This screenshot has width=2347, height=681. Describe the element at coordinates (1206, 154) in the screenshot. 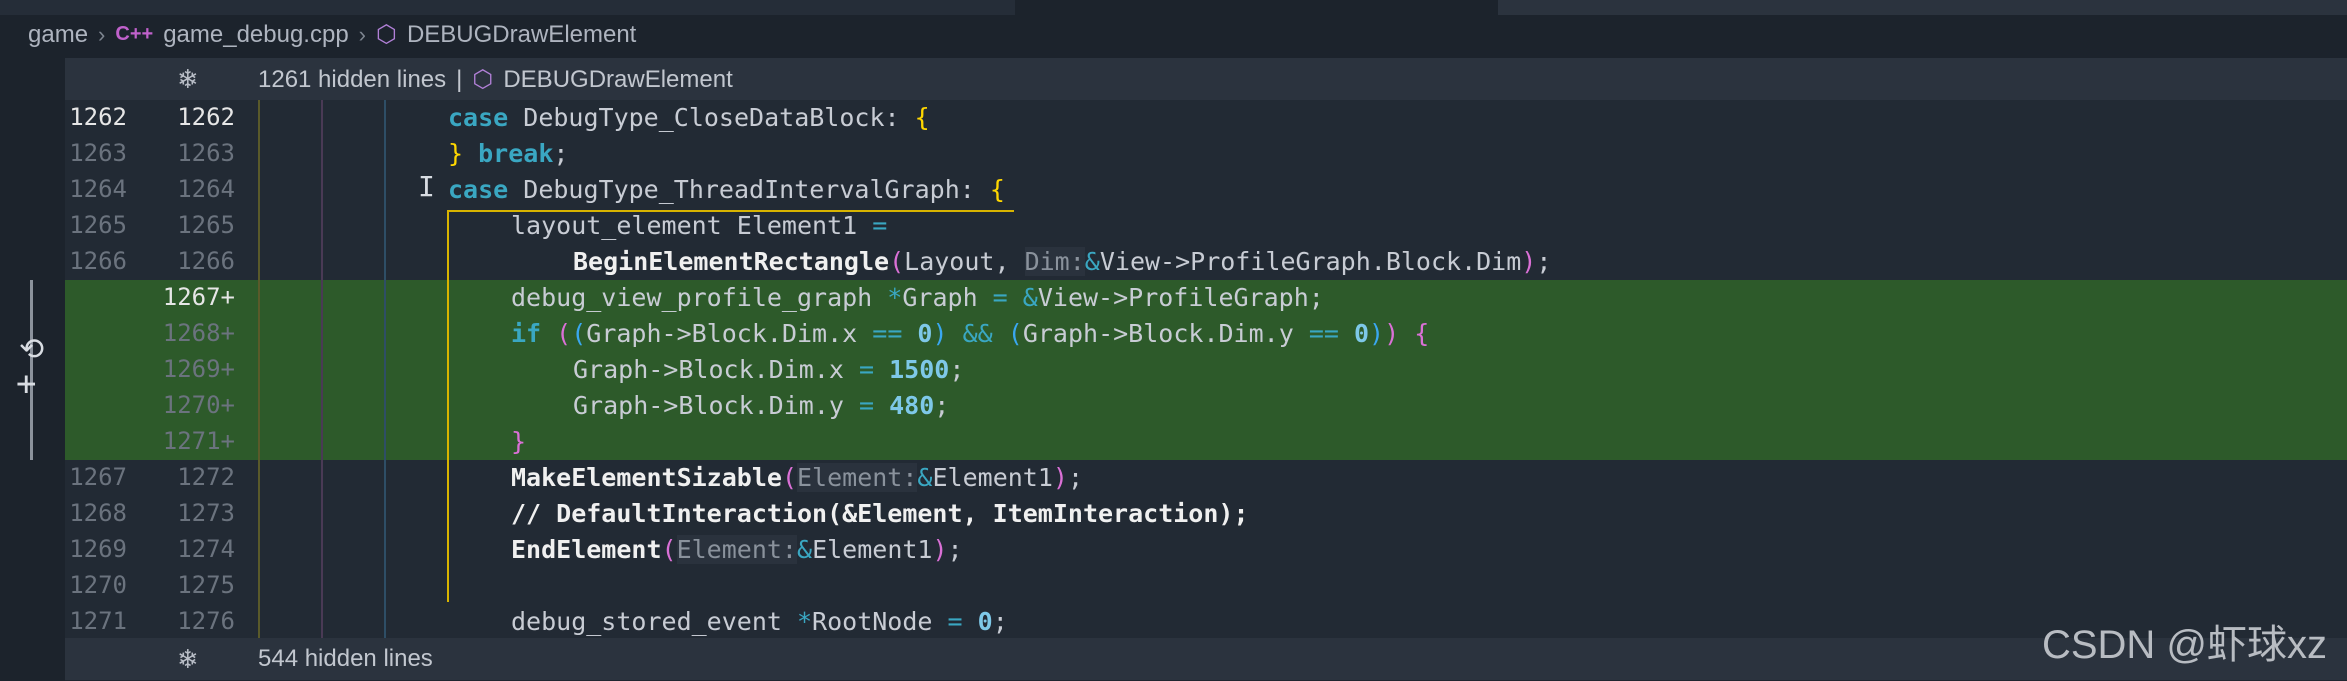

I see `code-line: 1263 1263 } break;` at that location.